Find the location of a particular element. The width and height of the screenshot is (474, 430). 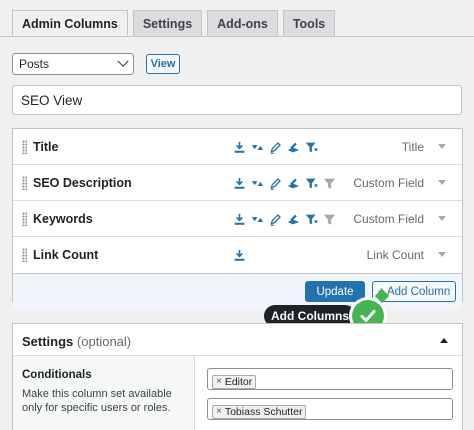

column-row: Keywords Custom Field is located at coordinates (237, 219).